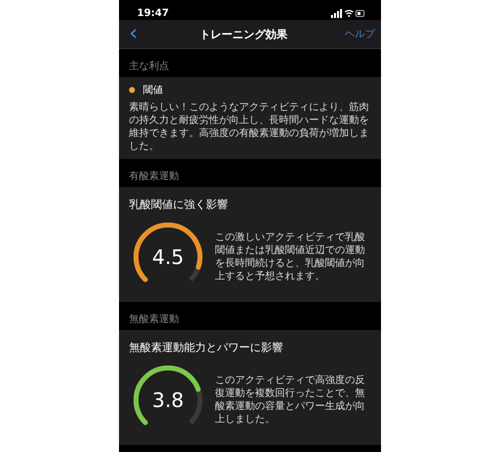 Image resolution: width=500 pixels, height=452 pixels. I want to click on section-header: 主な利点, so click(149, 67).